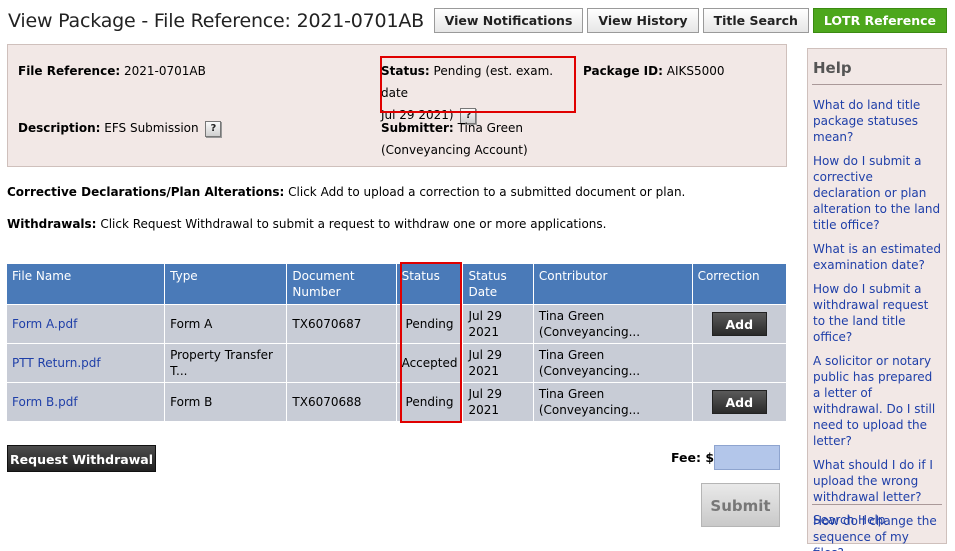 This screenshot has height=551, width=955. I want to click on package-id-field: Package ID: AIKS5000, so click(654, 71).